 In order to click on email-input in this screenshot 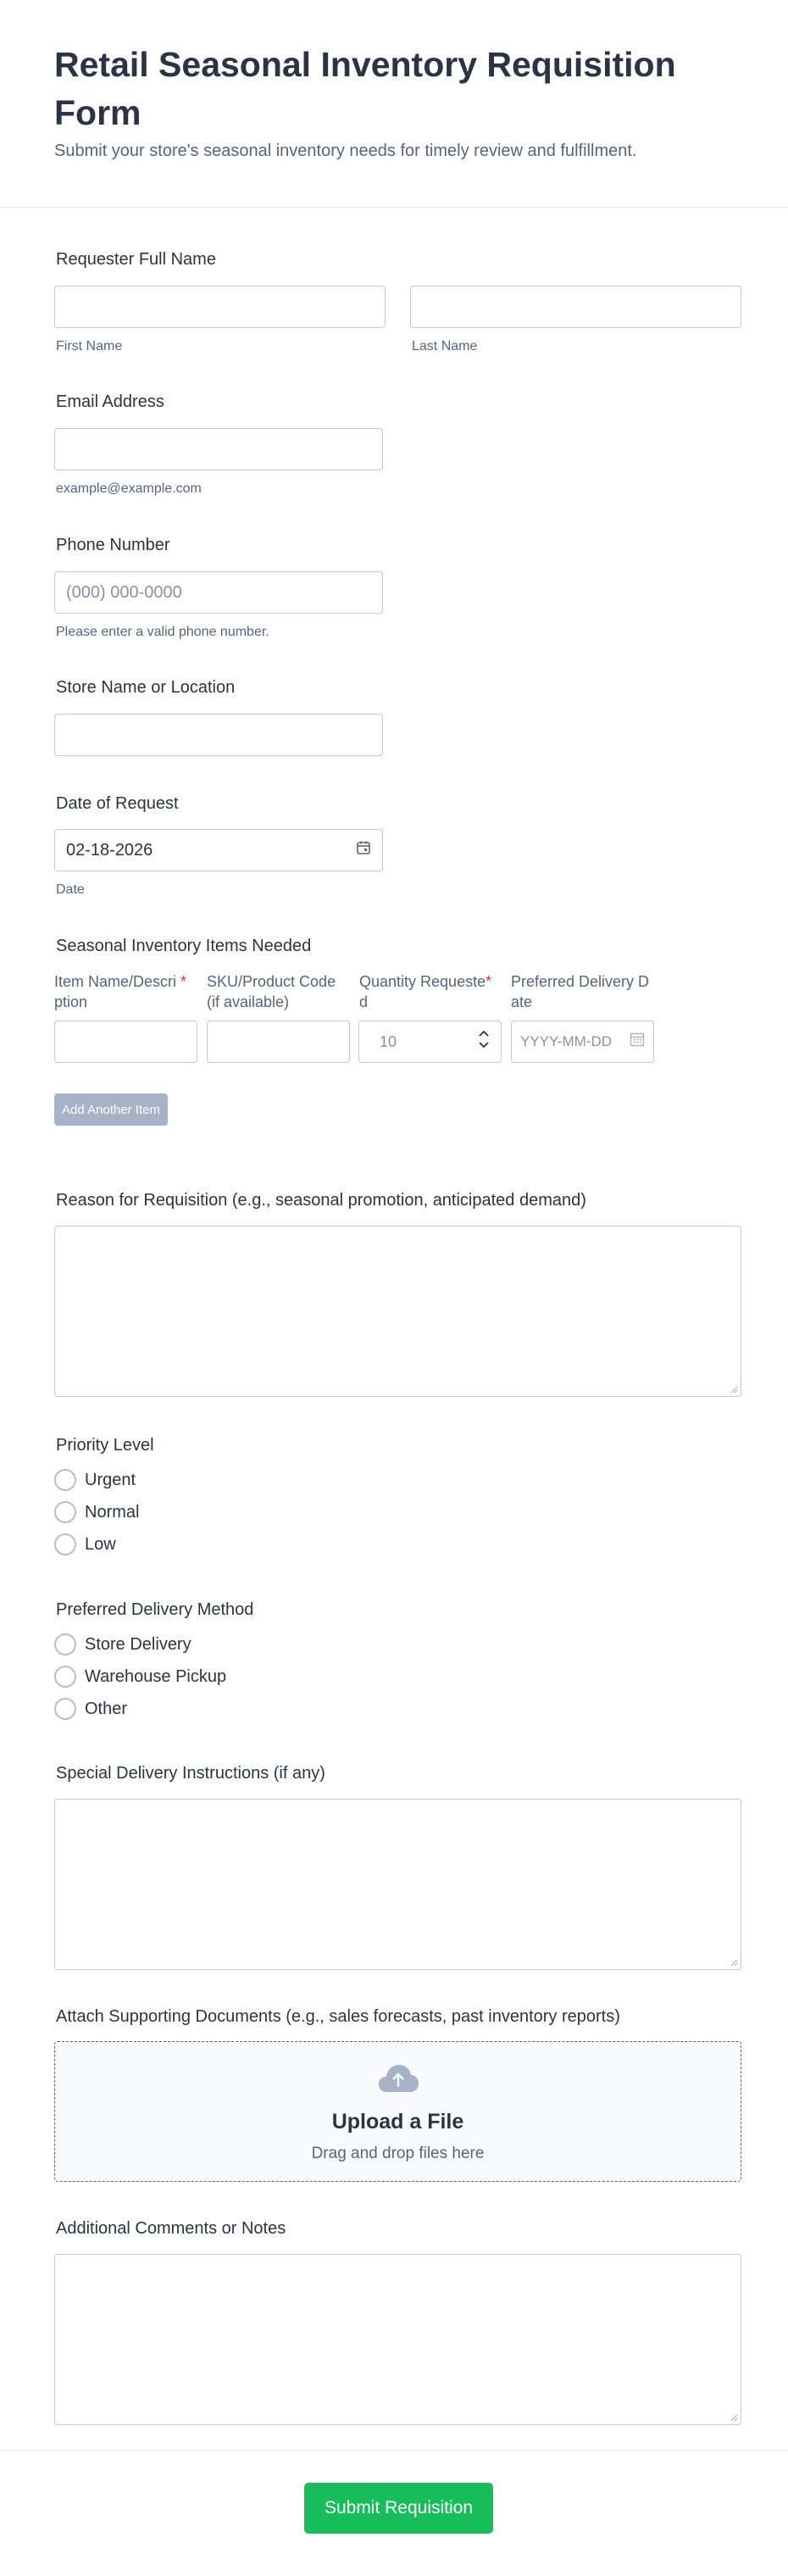, I will do `click(218, 449)`.